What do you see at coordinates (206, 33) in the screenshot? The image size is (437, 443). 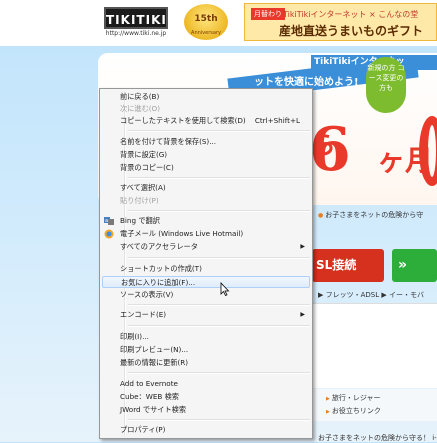 I see `anniversary-label: Anniversary` at bounding box center [206, 33].